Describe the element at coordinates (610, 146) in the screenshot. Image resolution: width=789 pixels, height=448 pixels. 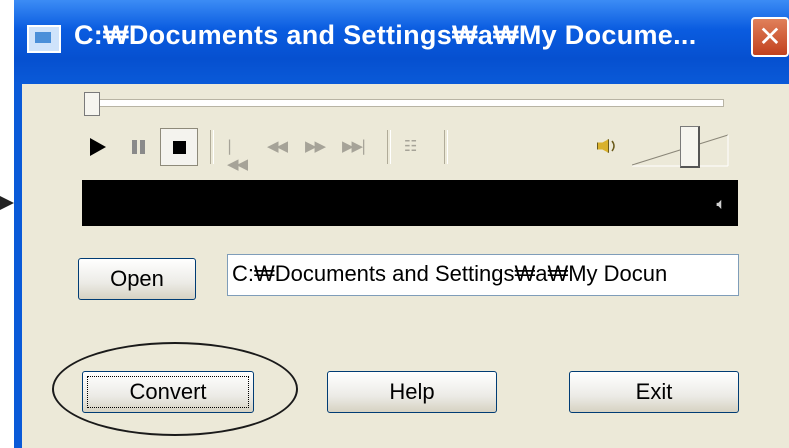
I see `speaker-icon` at that location.